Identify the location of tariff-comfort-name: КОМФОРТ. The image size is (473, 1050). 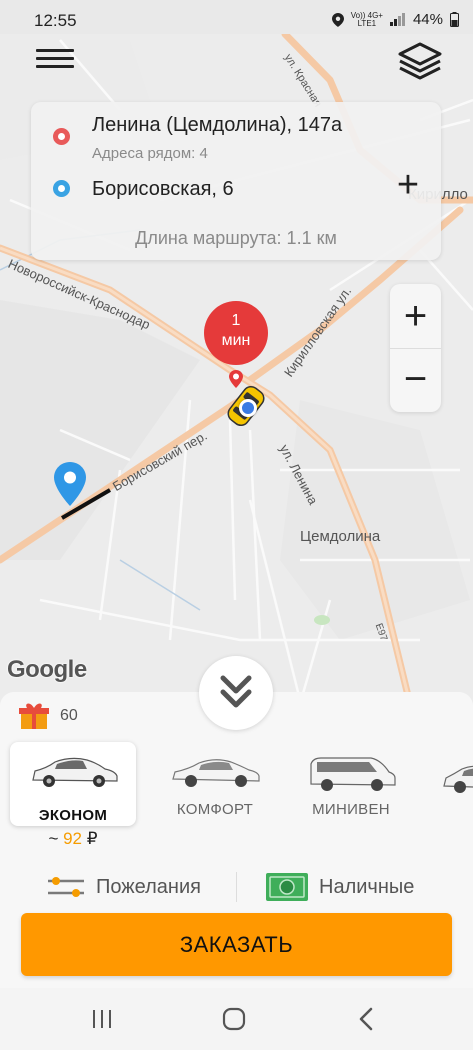
(215, 809).